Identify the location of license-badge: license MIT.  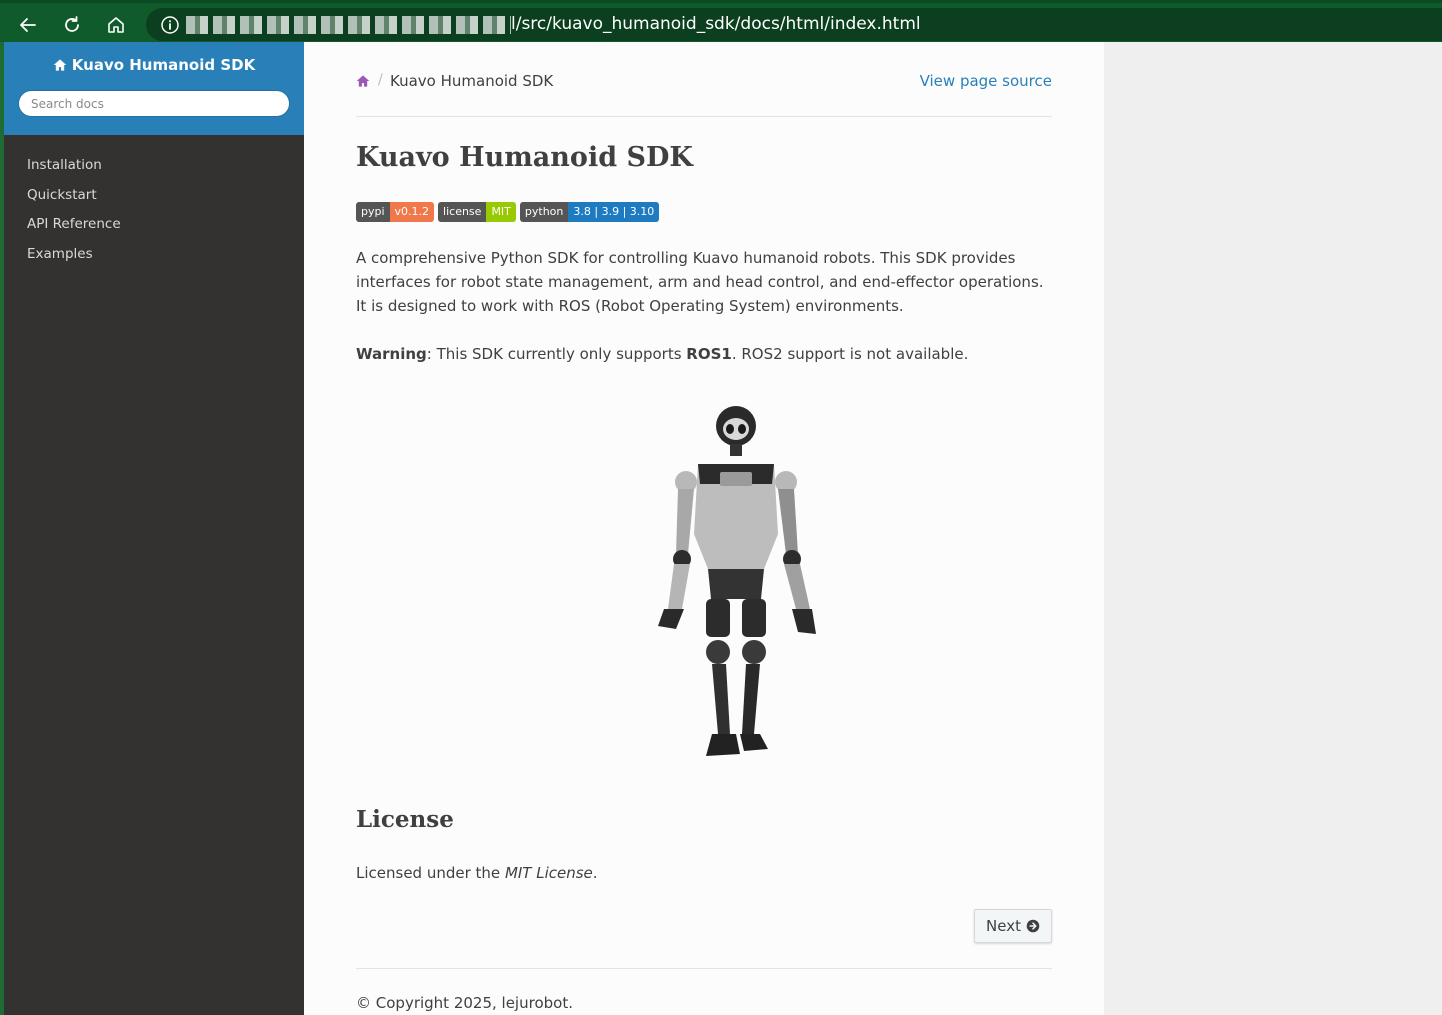
(477, 212).